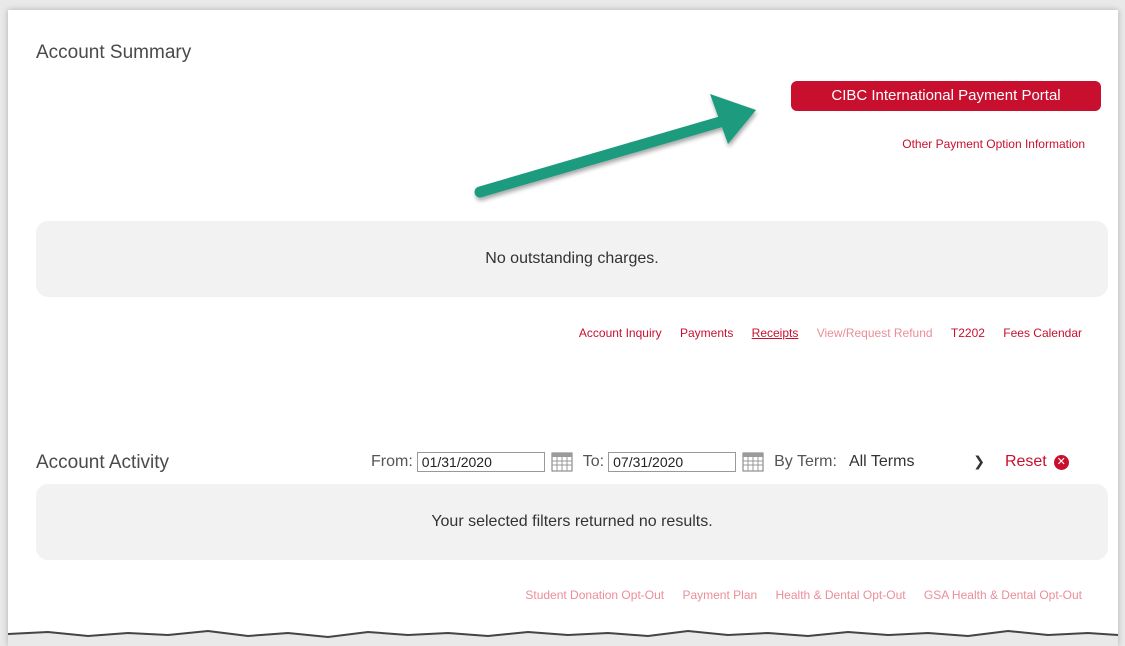 The height and width of the screenshot is (646, 1125). Describe the element at coordinates (1061, 462) in the screenshot. I see `close-circle-icon: ✕` at that location.